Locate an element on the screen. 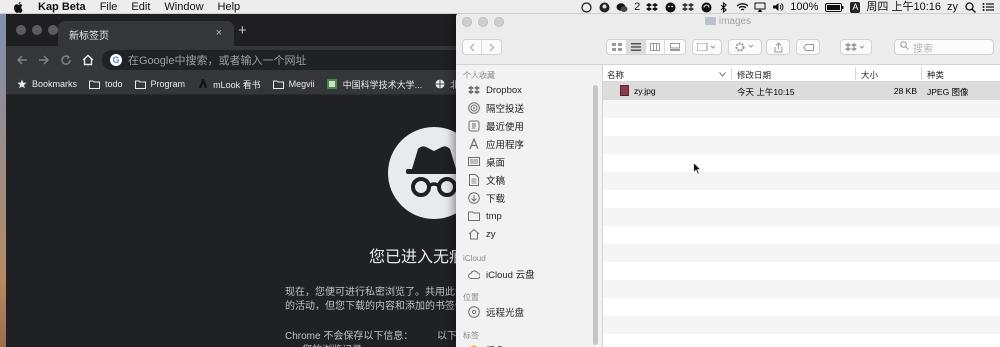  input-source-badge: A is located at coordinates (855, 7).